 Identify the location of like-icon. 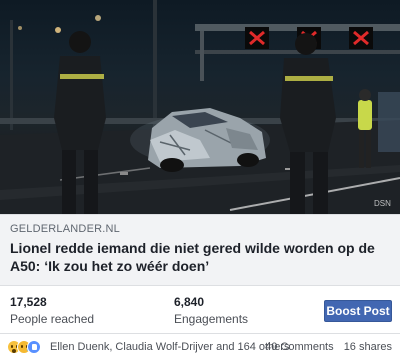
(34, 347).